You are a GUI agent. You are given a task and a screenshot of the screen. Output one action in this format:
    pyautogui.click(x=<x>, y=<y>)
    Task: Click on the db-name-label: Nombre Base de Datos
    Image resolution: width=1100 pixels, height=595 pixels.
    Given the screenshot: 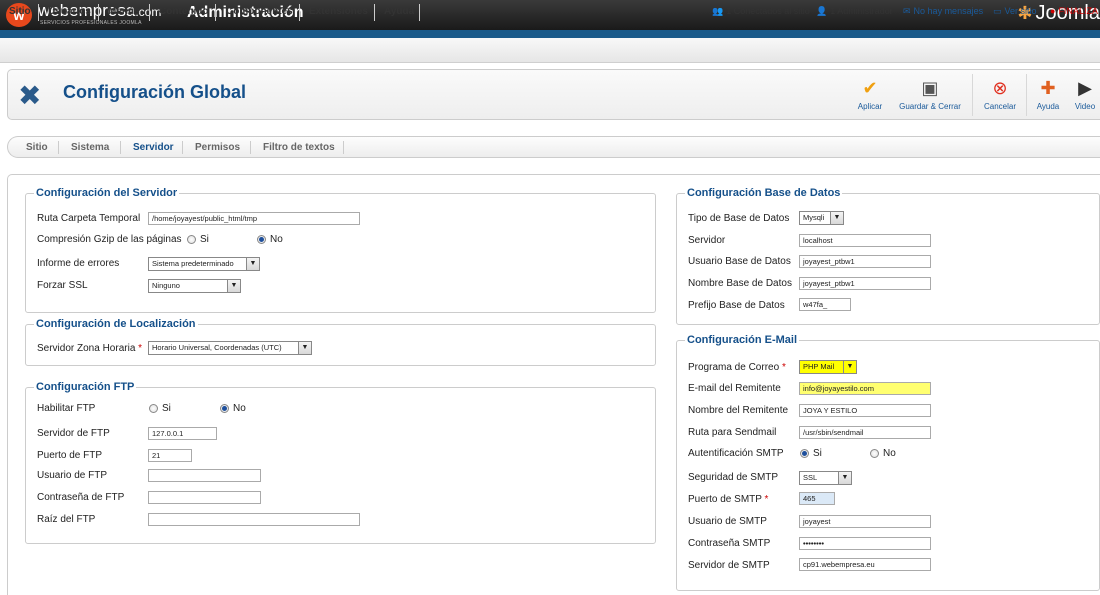 What is the action you would take?
    pyautogui.click(x=740, y=283)
    